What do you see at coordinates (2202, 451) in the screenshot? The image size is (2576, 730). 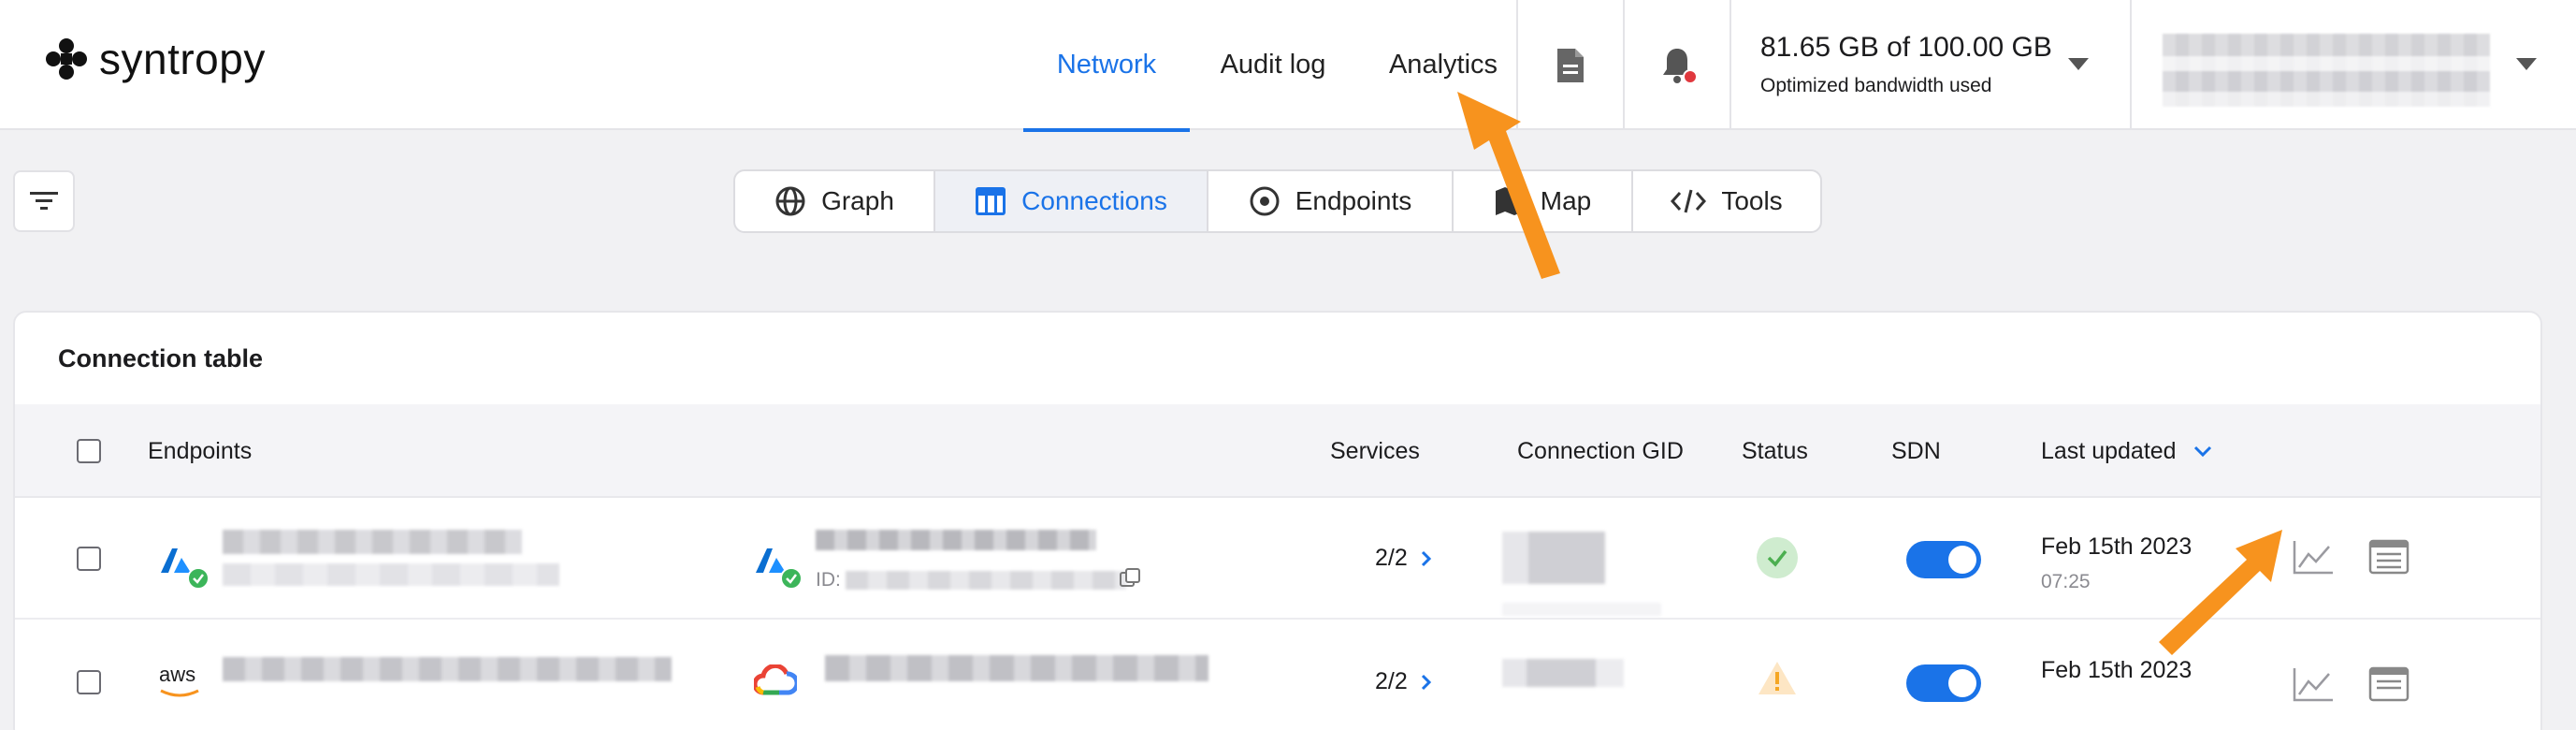 I see `sort-chevron-down-icon` at bounding box center [2202, 451].